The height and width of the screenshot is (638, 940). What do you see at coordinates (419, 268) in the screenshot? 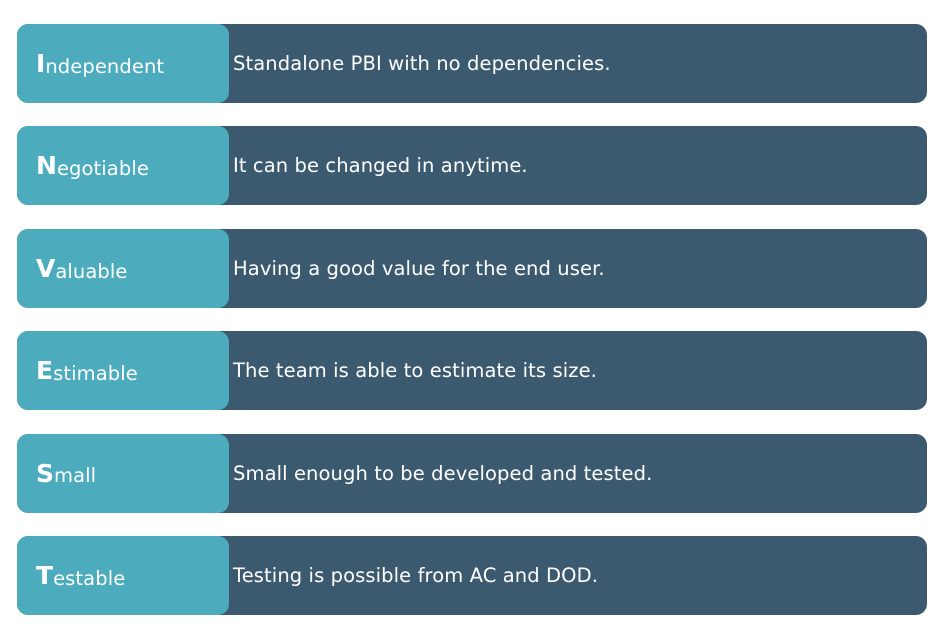
I see `criterion-description: Having a good value for the end user.` at bounding box center [419, 268].